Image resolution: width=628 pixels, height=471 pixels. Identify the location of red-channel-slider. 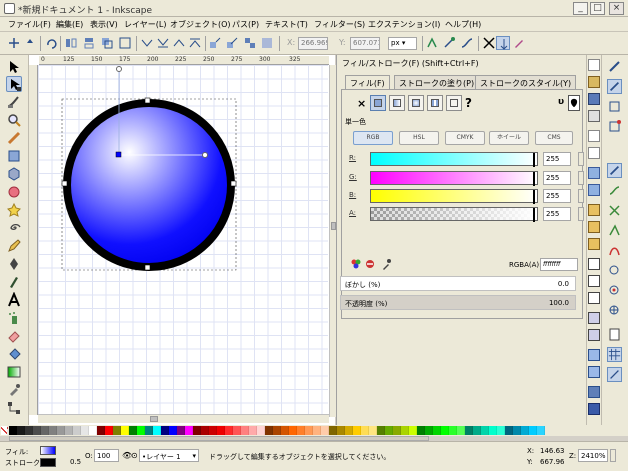
(454, 159).